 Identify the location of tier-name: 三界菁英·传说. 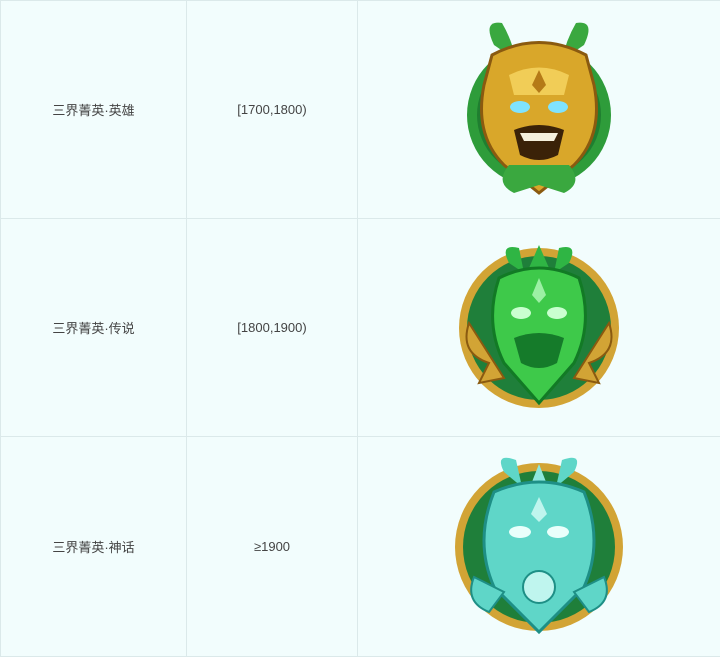
(93, 328).